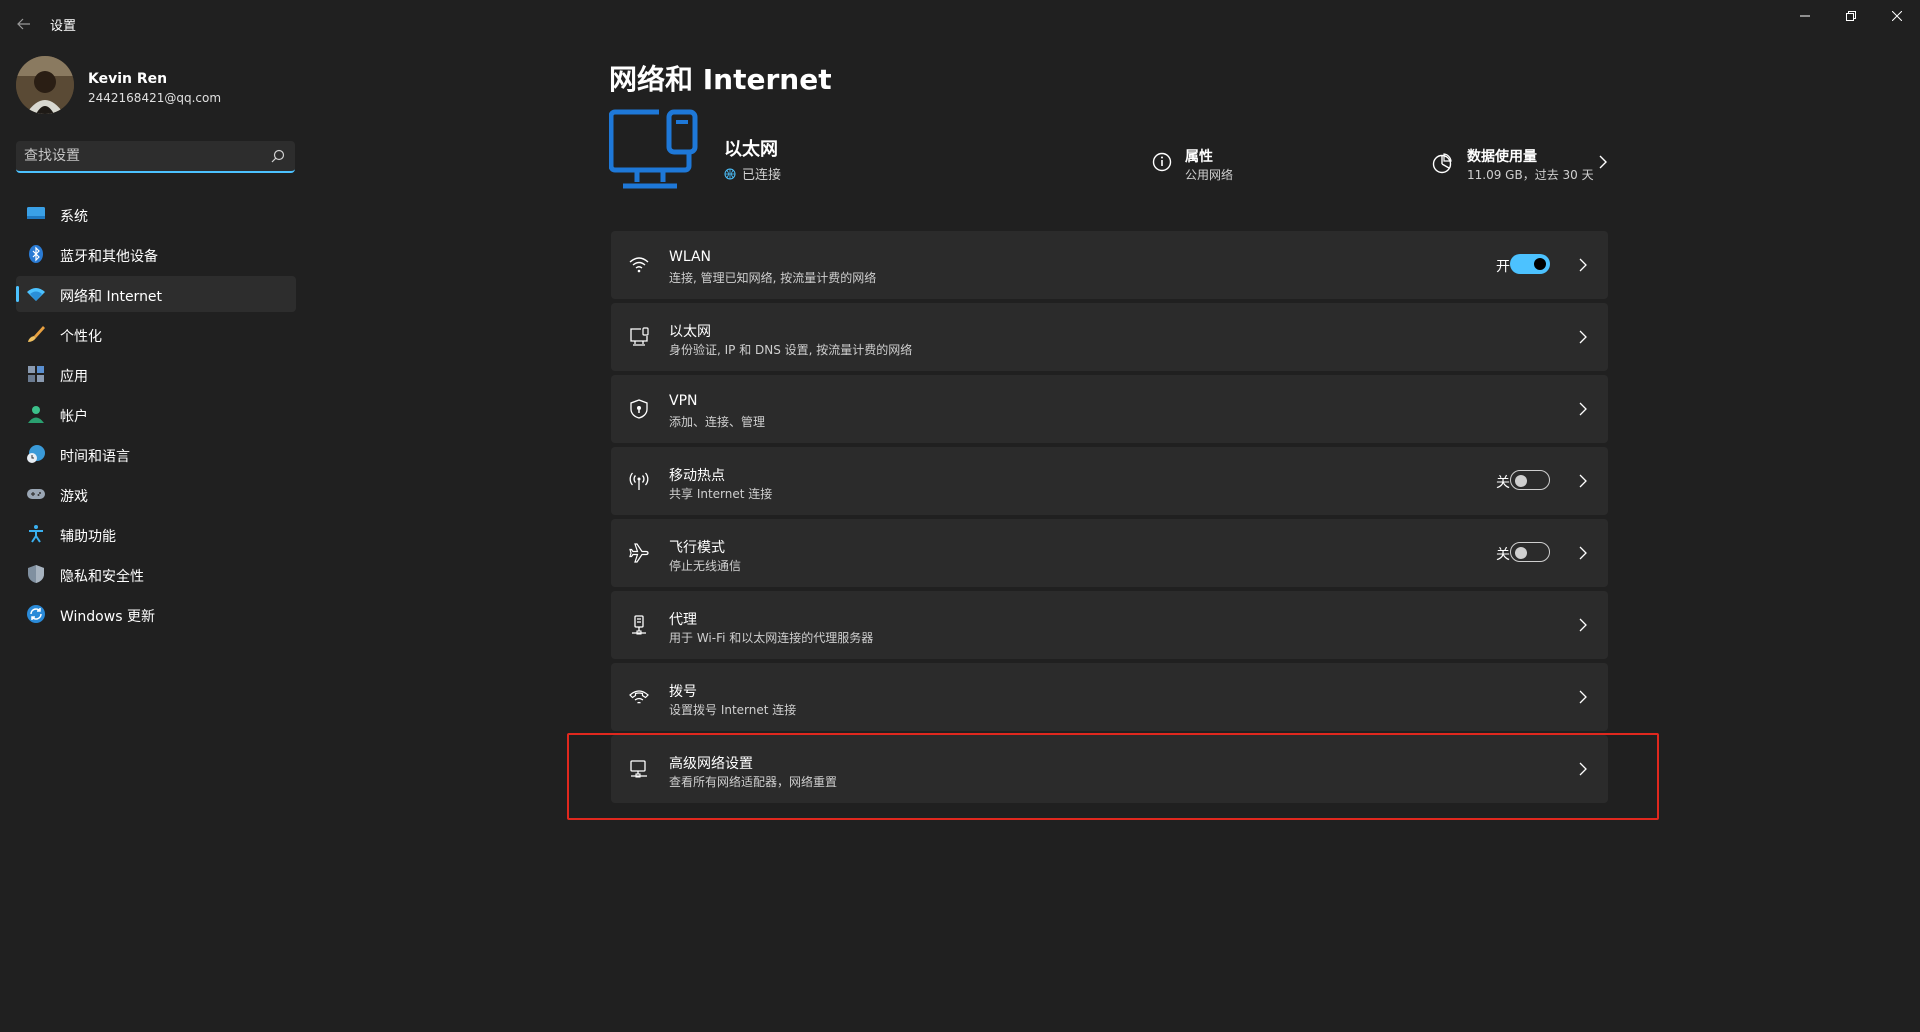 This screenshot has height=1032, width=1920. What do you see at coordinates (45, 85) in the screenshot?
I see `avatar` at bounding box center [45, 85].